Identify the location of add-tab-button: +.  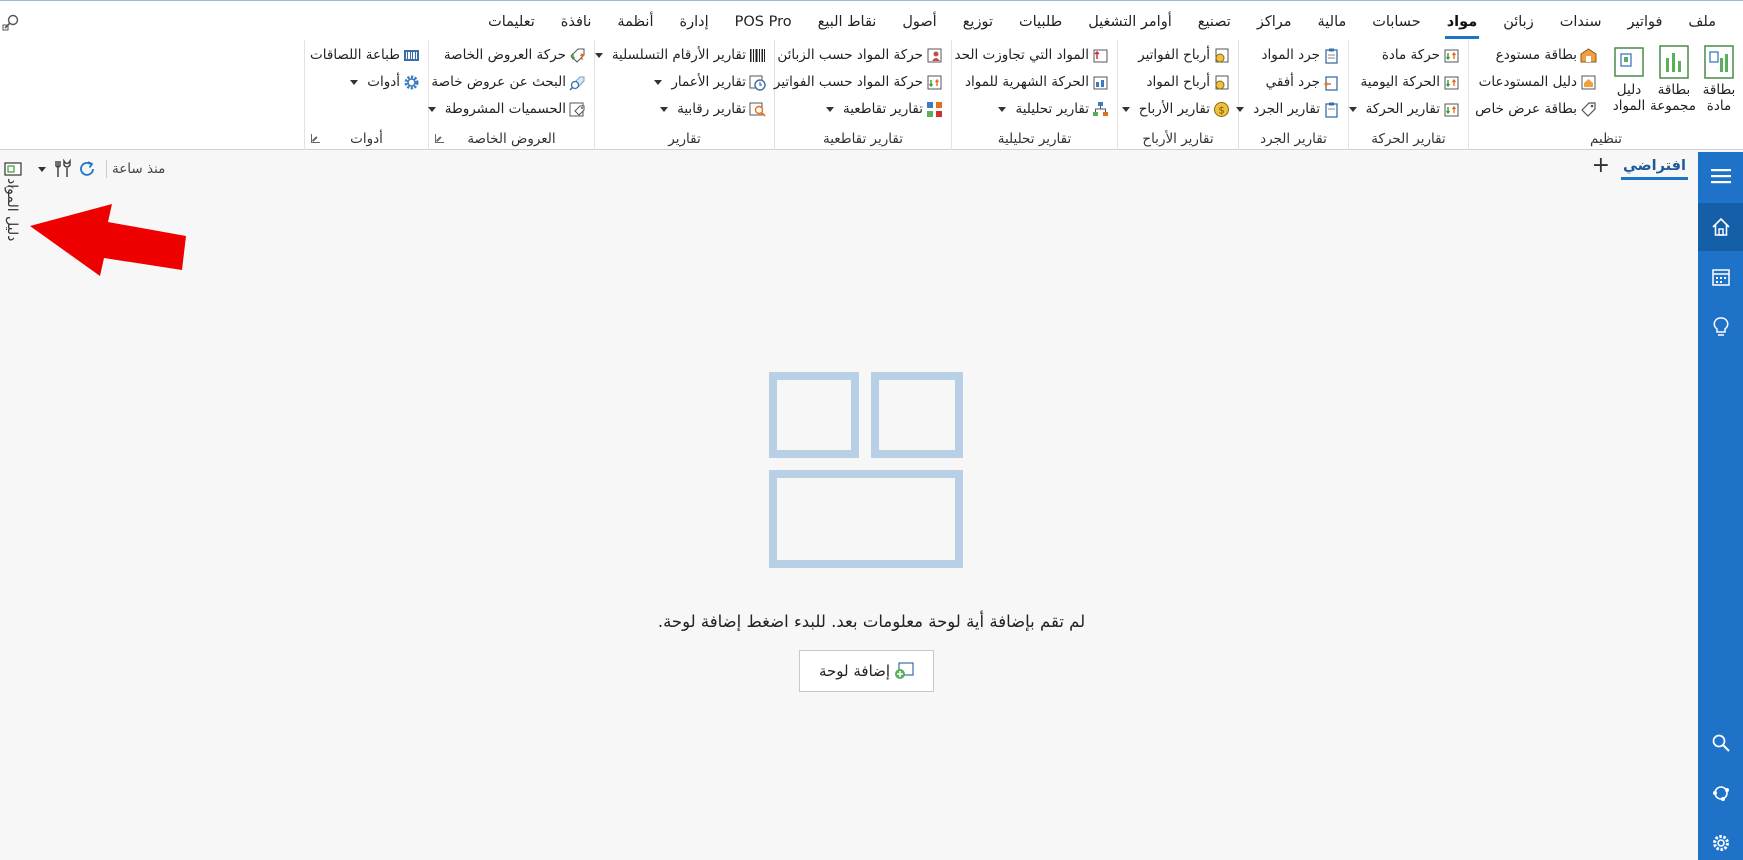
(1601, 166).